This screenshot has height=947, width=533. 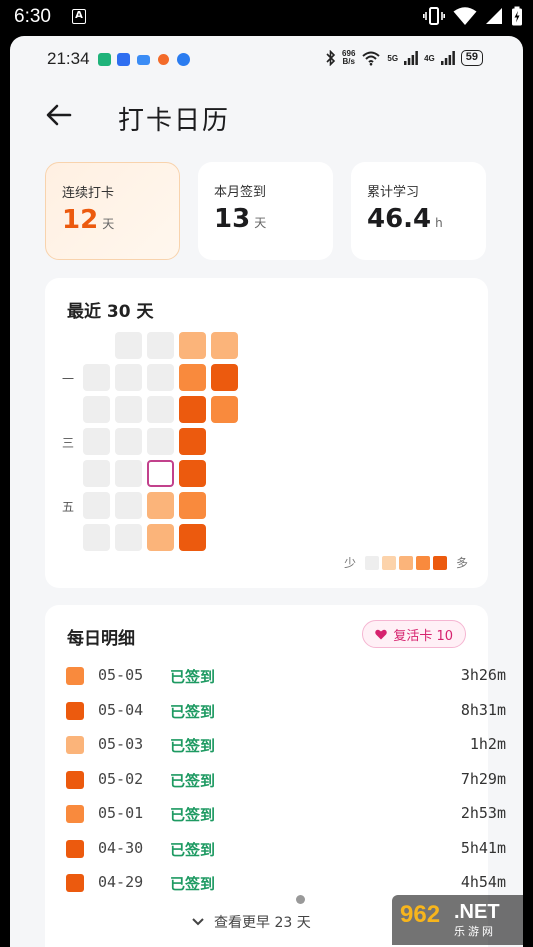 I want to click on heart-icon, so click(x=381, y=634).